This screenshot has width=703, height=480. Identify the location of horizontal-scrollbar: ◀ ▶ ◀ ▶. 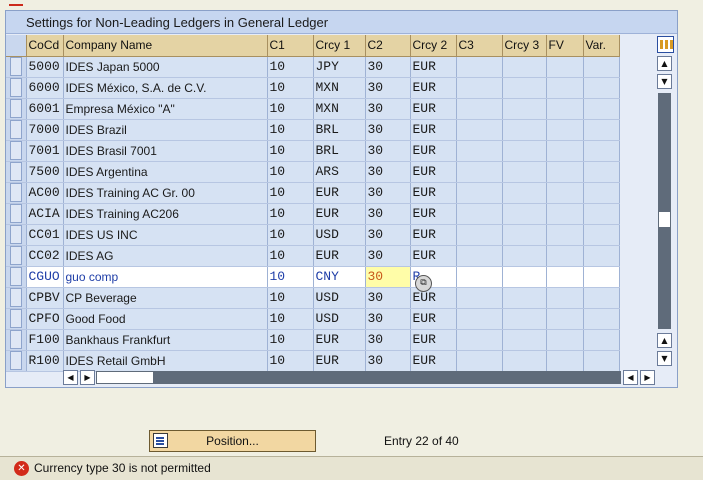
(359, 378).